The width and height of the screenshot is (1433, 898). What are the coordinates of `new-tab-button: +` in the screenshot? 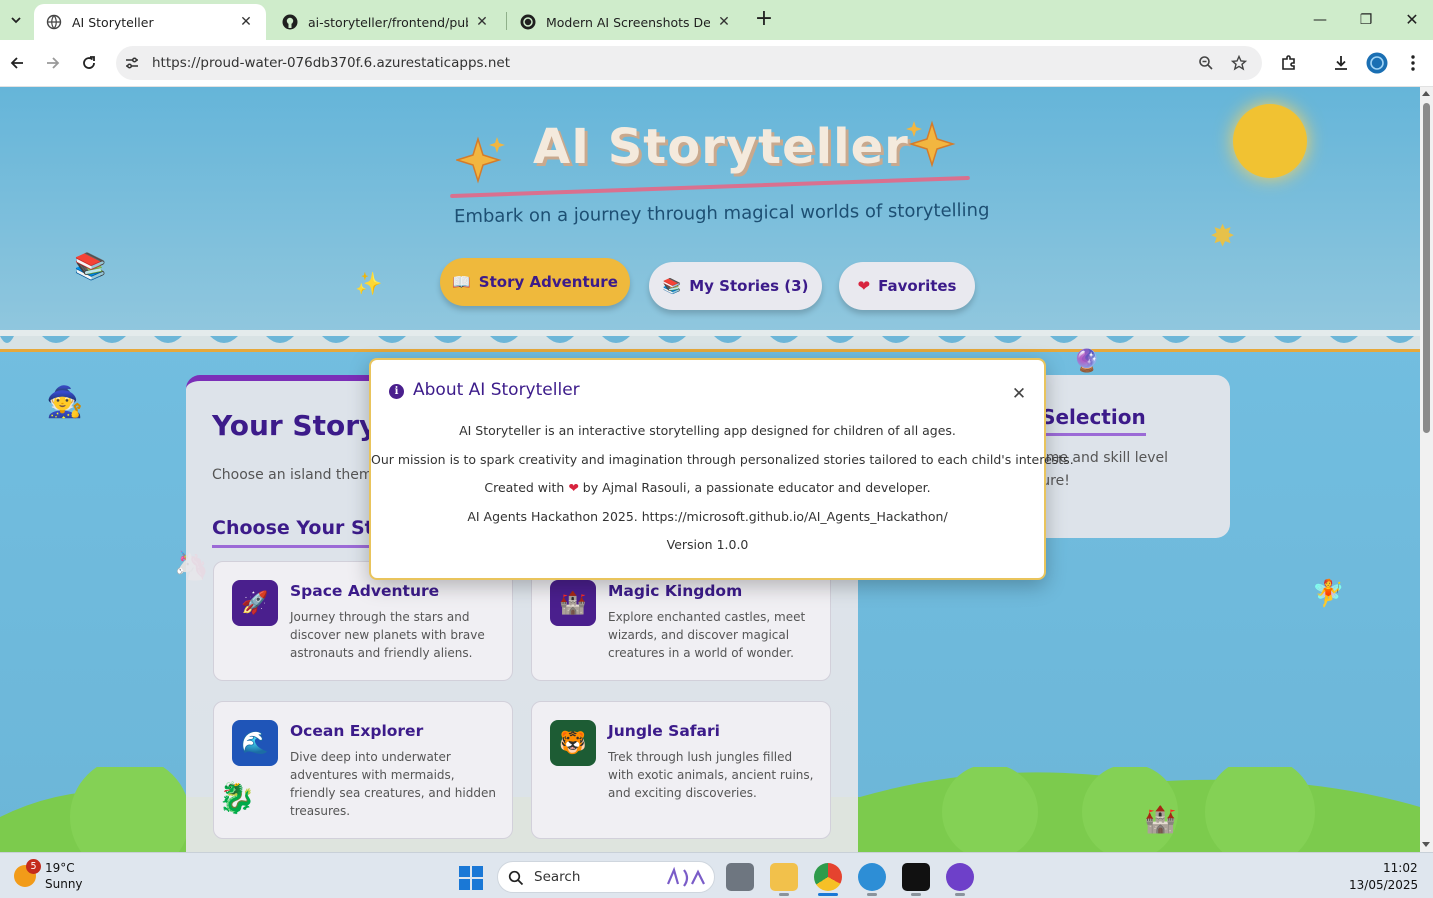 It's located at (764, 20).